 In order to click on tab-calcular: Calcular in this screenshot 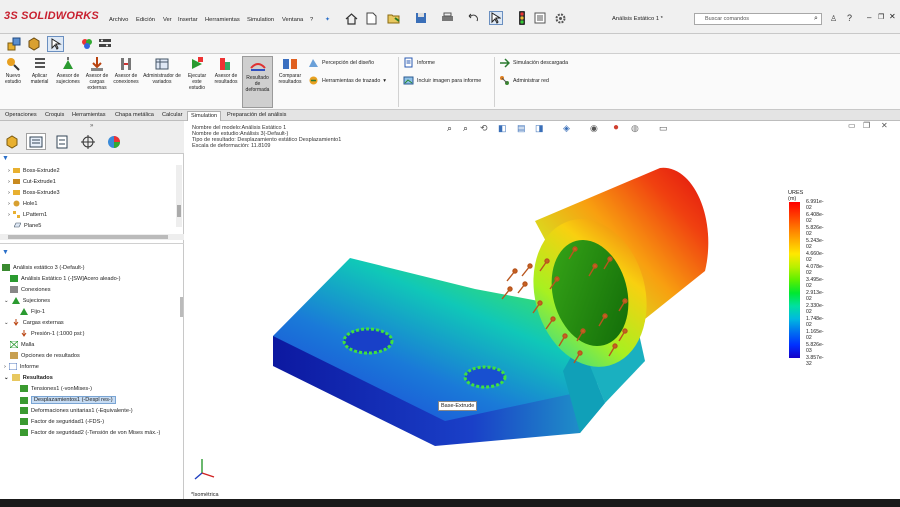, I will do `click(172, 116)`.